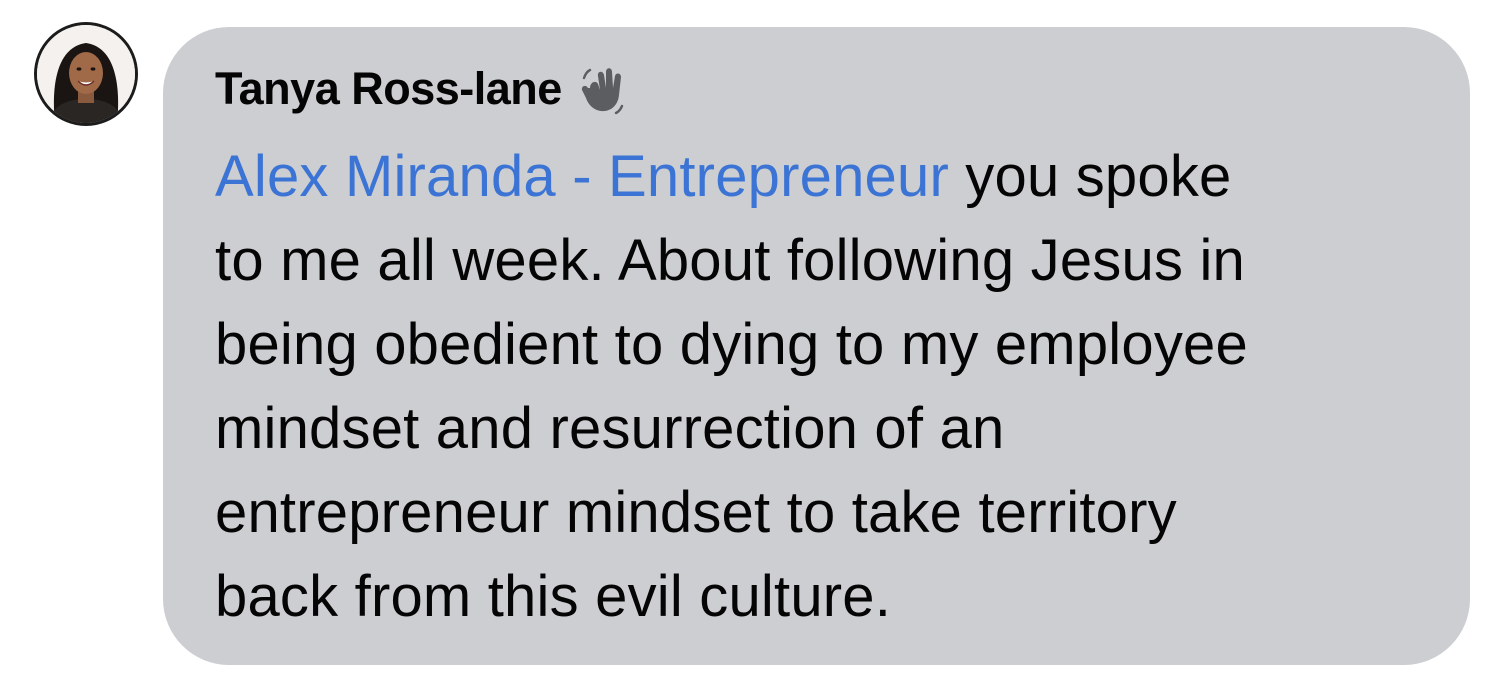 Image resolution: width=1494 pixels, height=676 pixels. Describe the element at coordinates (696, 512) in the screenshot. I see `comment-line: entrepreneur mindset to take territory` at that location.